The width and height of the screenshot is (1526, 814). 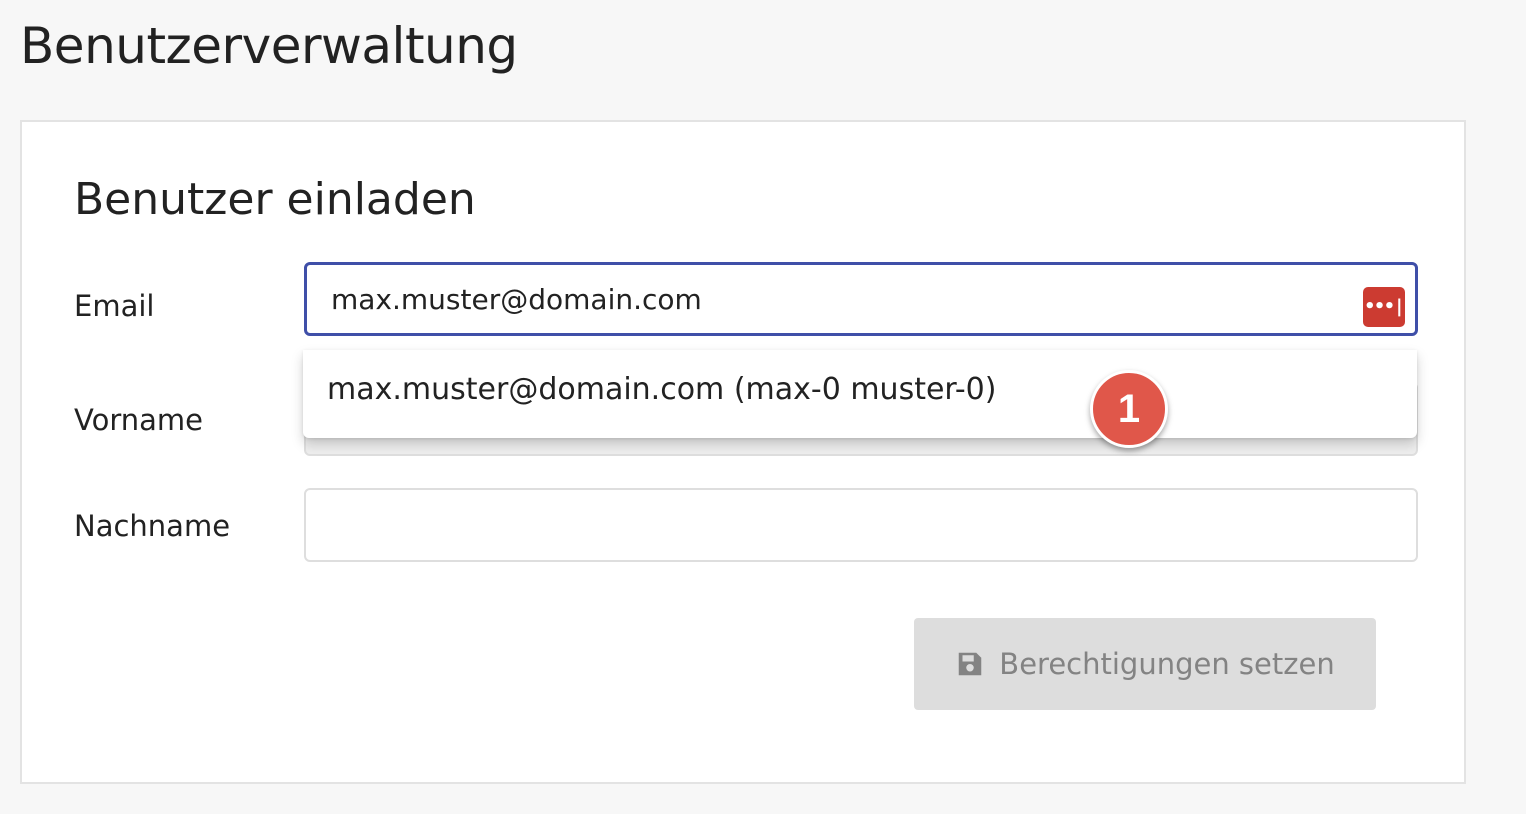 What do you see at coordinates (138, 420) in the screenshot?
I see `vorname-label: Vorname` at bounding box center [138, 420].